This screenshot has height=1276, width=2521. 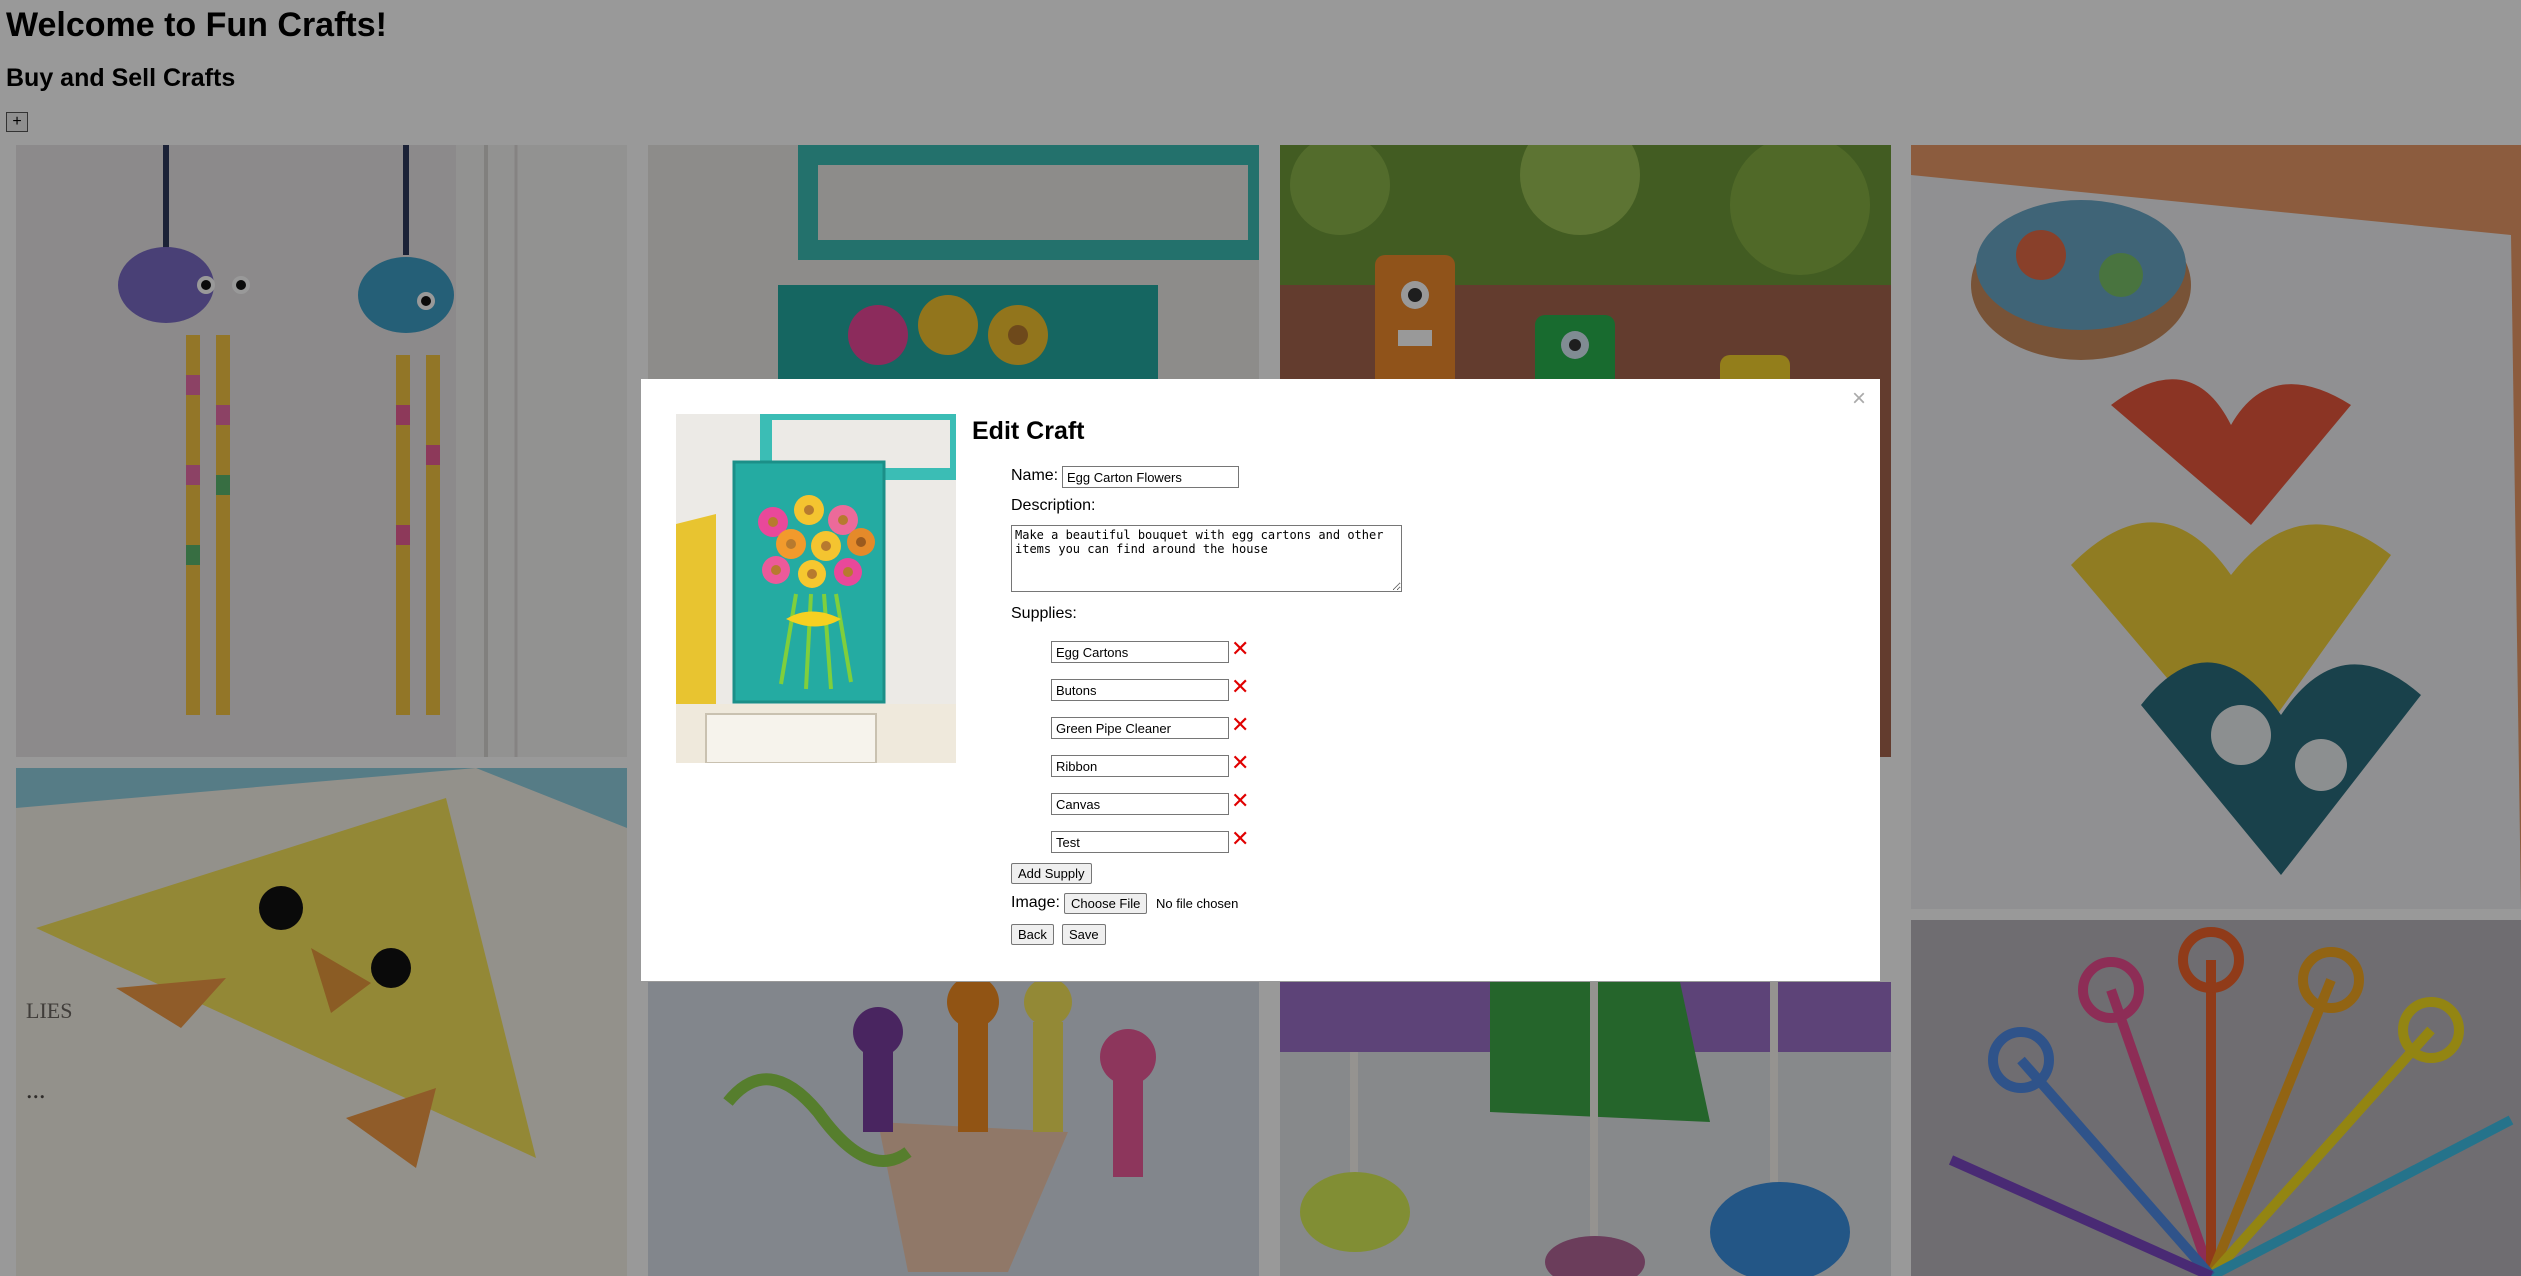 What do you see at coordinates (1032, 934) in the screenshot?
I see `back-button: Back` at bounding box center [1032, 934].